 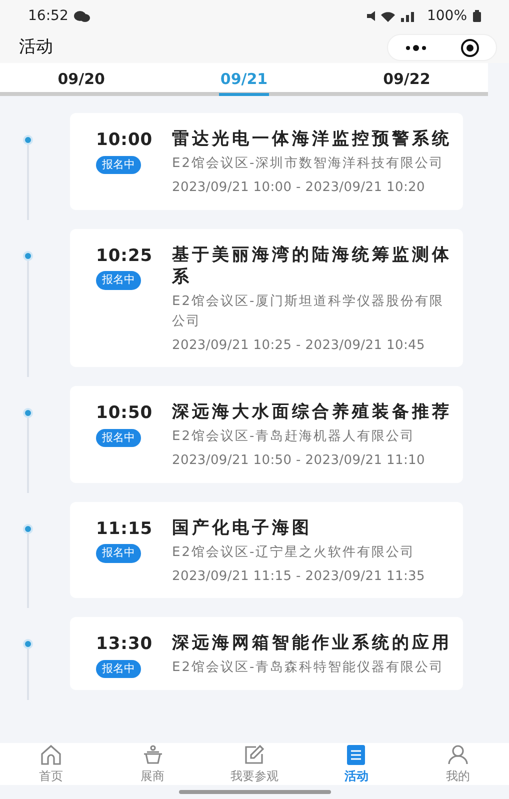 What do you see at coordinates (50, 755) in the screenshot?
I see `home-icon` at bounding box center [50, 755].